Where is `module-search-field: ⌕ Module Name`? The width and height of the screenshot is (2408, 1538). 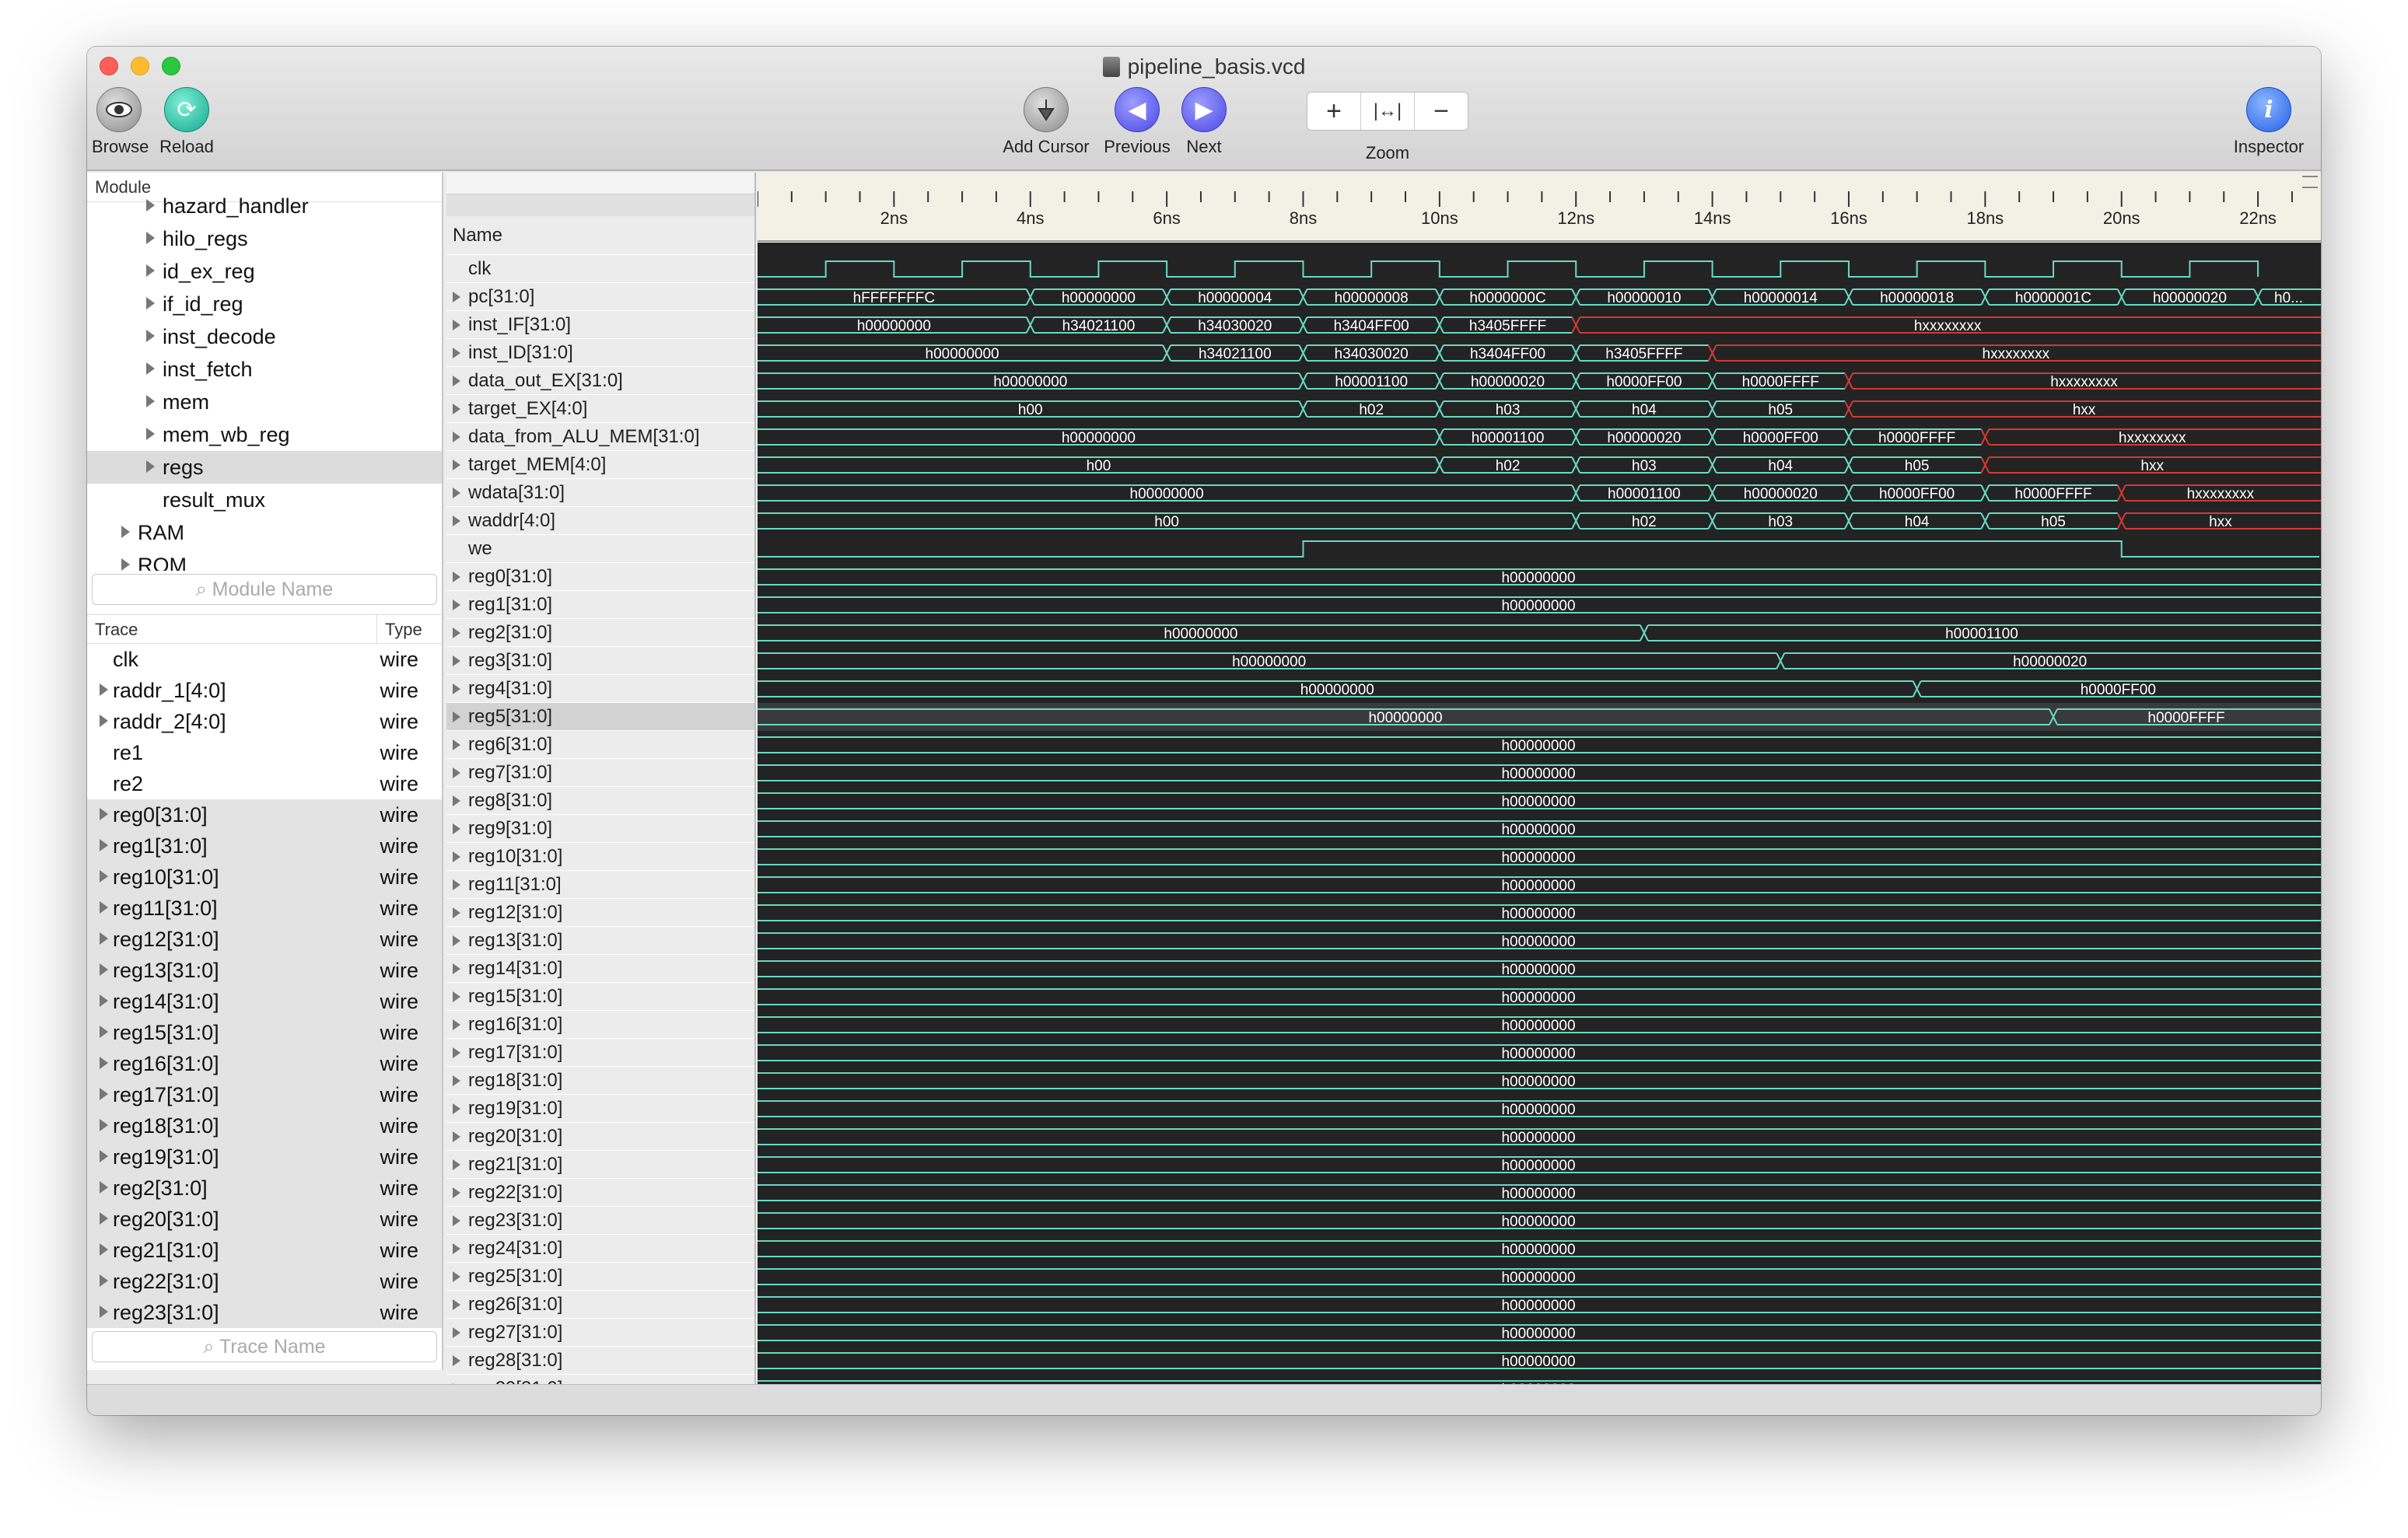
module-search-field: ⌕ Module Name is located at coordinates (265, 589).